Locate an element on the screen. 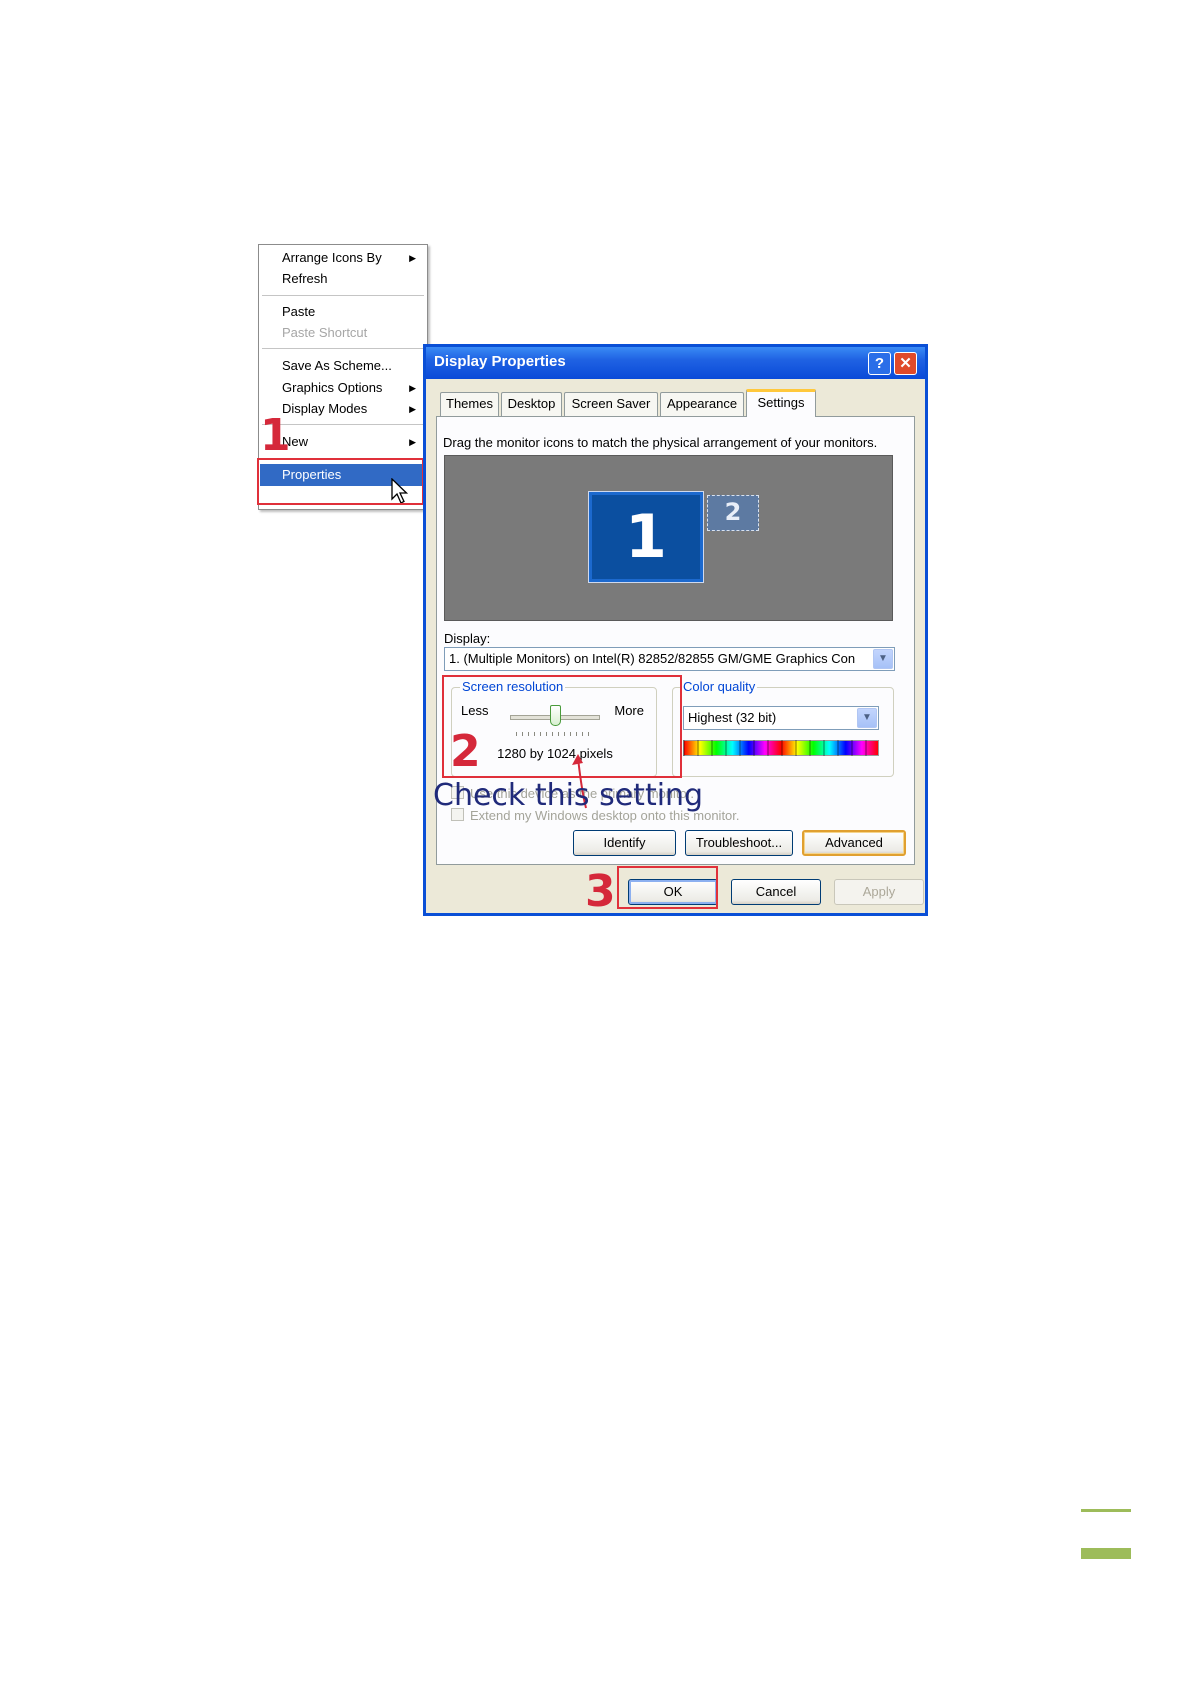 Image resolution: width=1191 pixels, height=1685 pixels. help-icon: ? is located at coordinates (879, 363).